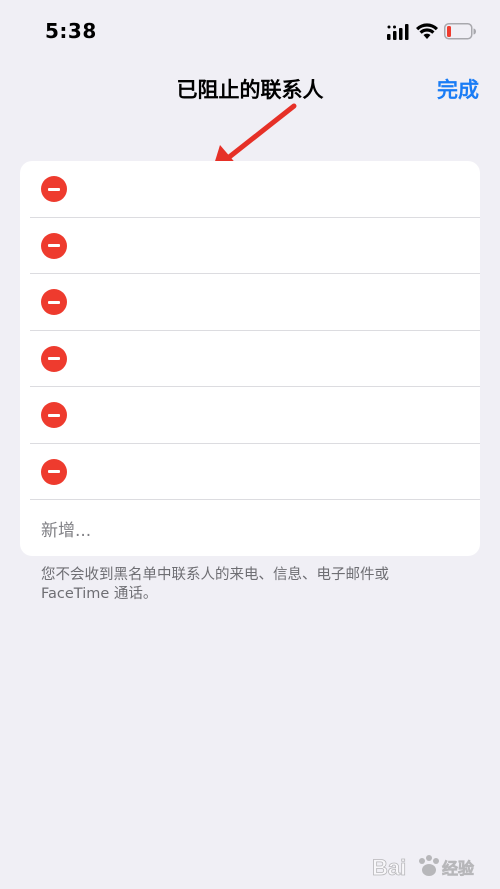  Describe the element at coordinates (423, 868) in the screenshot. I see `baidu-jingyan-watermark-logo: Bai 经验` at that location.